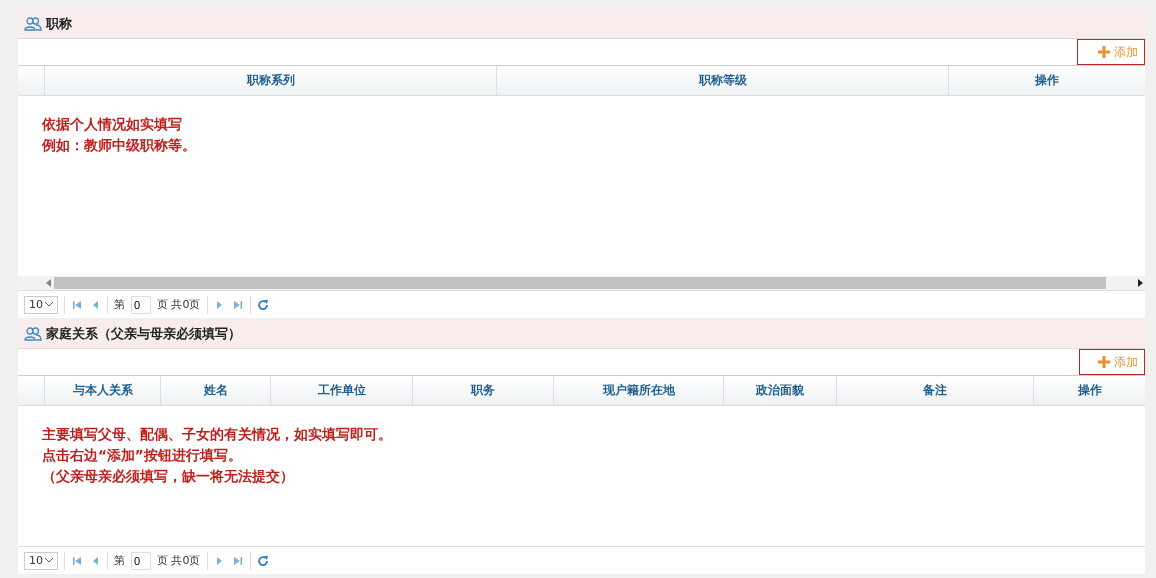 The width and height of the screenshot is (1156, 578). I want to click on column-header: 备注, so click(934, 390).